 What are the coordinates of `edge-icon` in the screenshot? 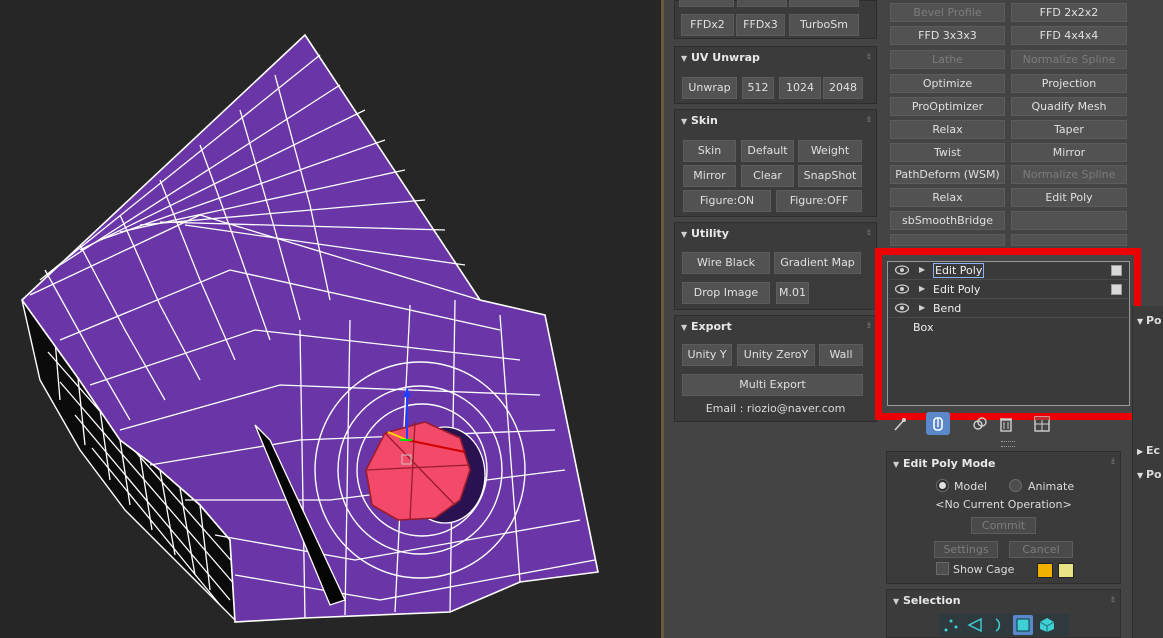 It's located at (975, 625).